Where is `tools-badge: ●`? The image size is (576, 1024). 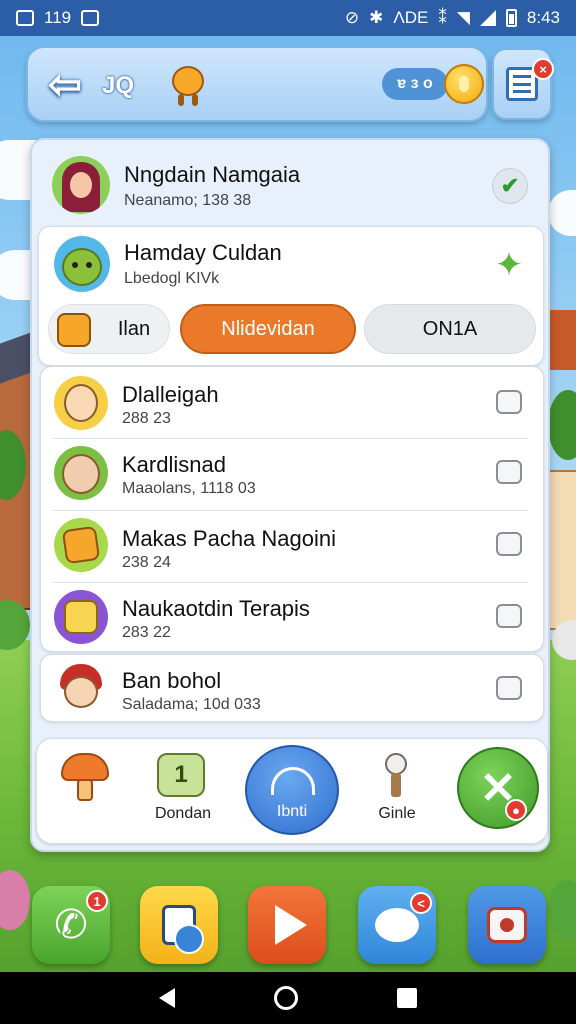 tools-badge: ● is located at coordinates (516, 810).